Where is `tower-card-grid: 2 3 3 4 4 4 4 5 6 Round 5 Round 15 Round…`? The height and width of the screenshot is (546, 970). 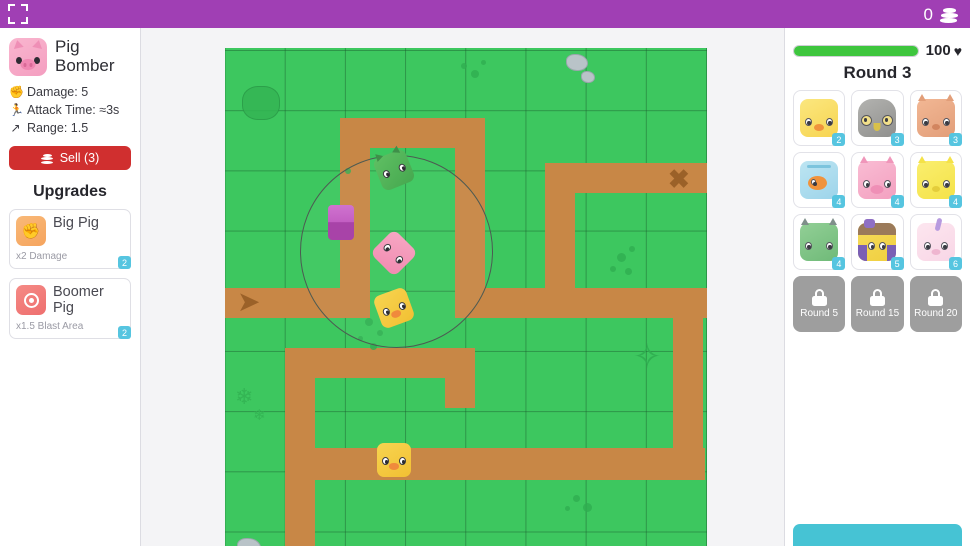
tower-card-grid: 2 3 3 4 4 4 4 5 6 Round 5 Round 15 Round… is located at coordinates (877, 211).